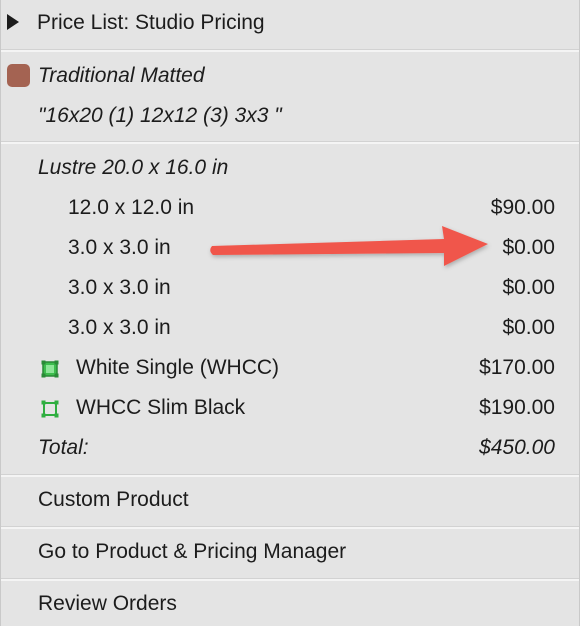 This screenshot has height=626, width=582. Describe the element at coordinates (107, 603) in the screenshot. I see `menu-item-label: Review Orders` at that location.